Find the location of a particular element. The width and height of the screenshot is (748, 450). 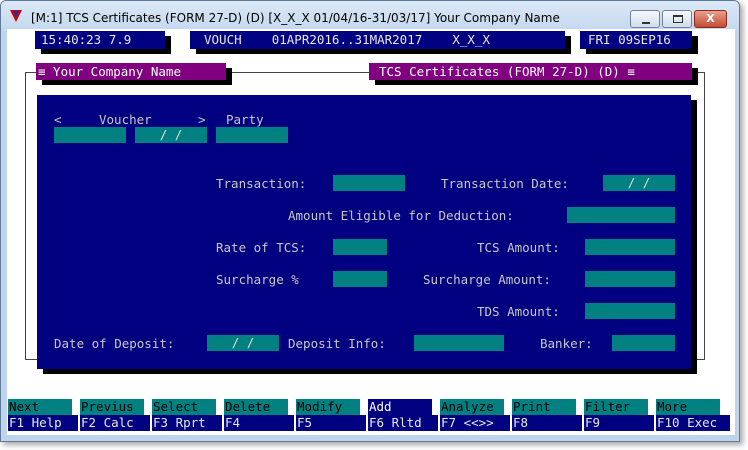

next-voucher-arrow: > is located at coordinates (202, 120).